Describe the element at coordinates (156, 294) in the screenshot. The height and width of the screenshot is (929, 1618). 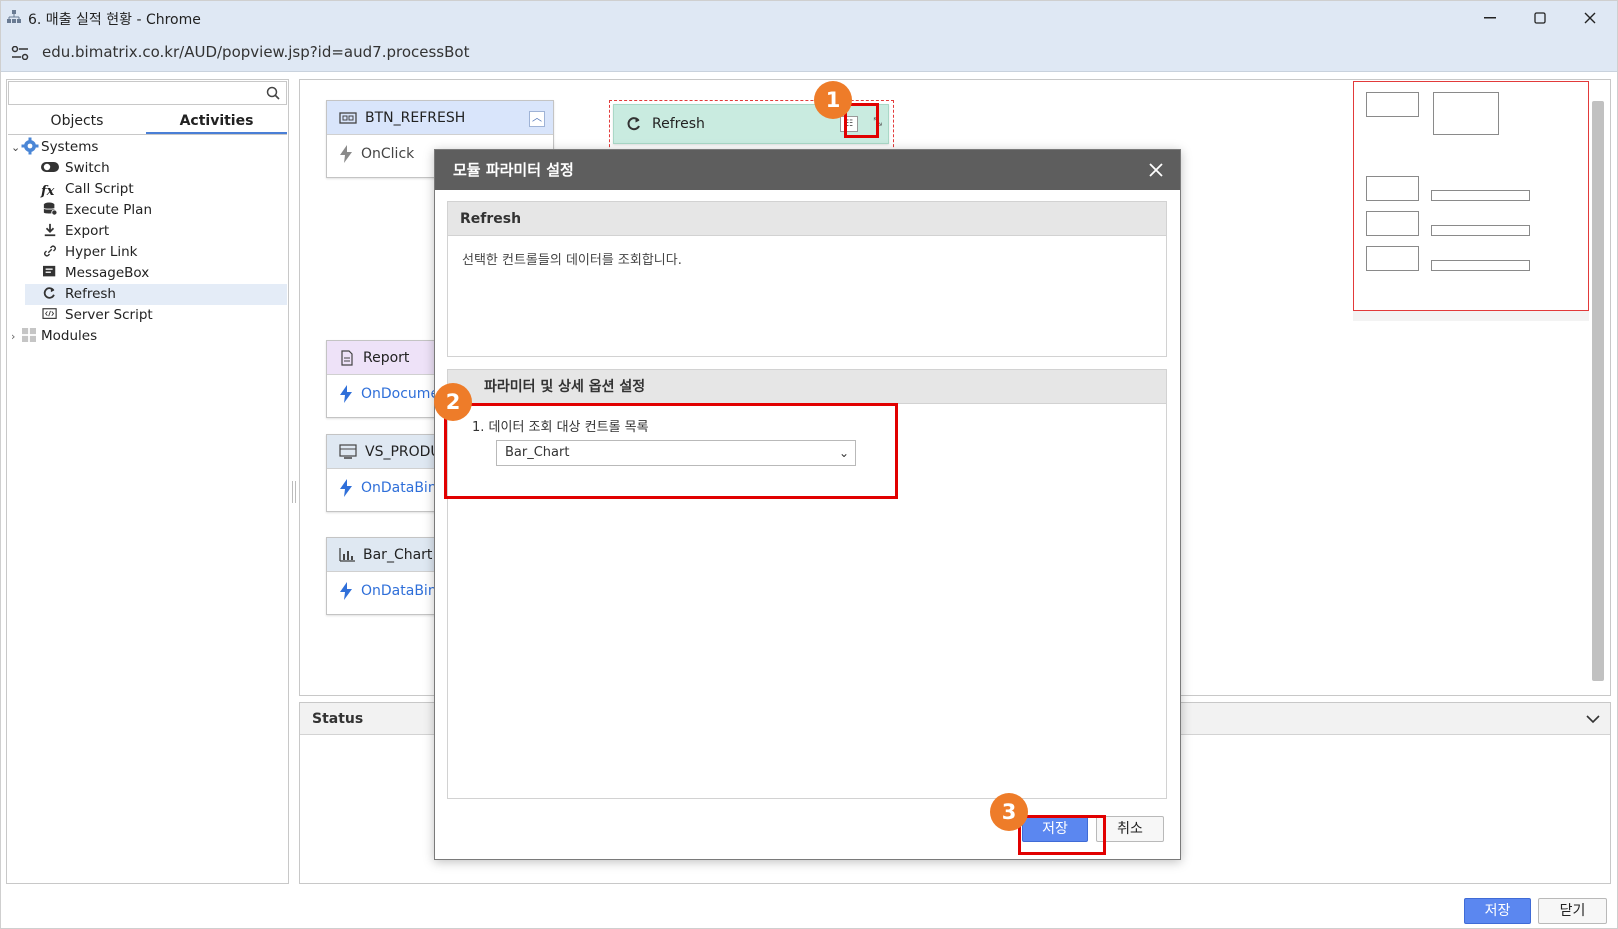
I see `tree-item-refresh: Refresh` at that location.